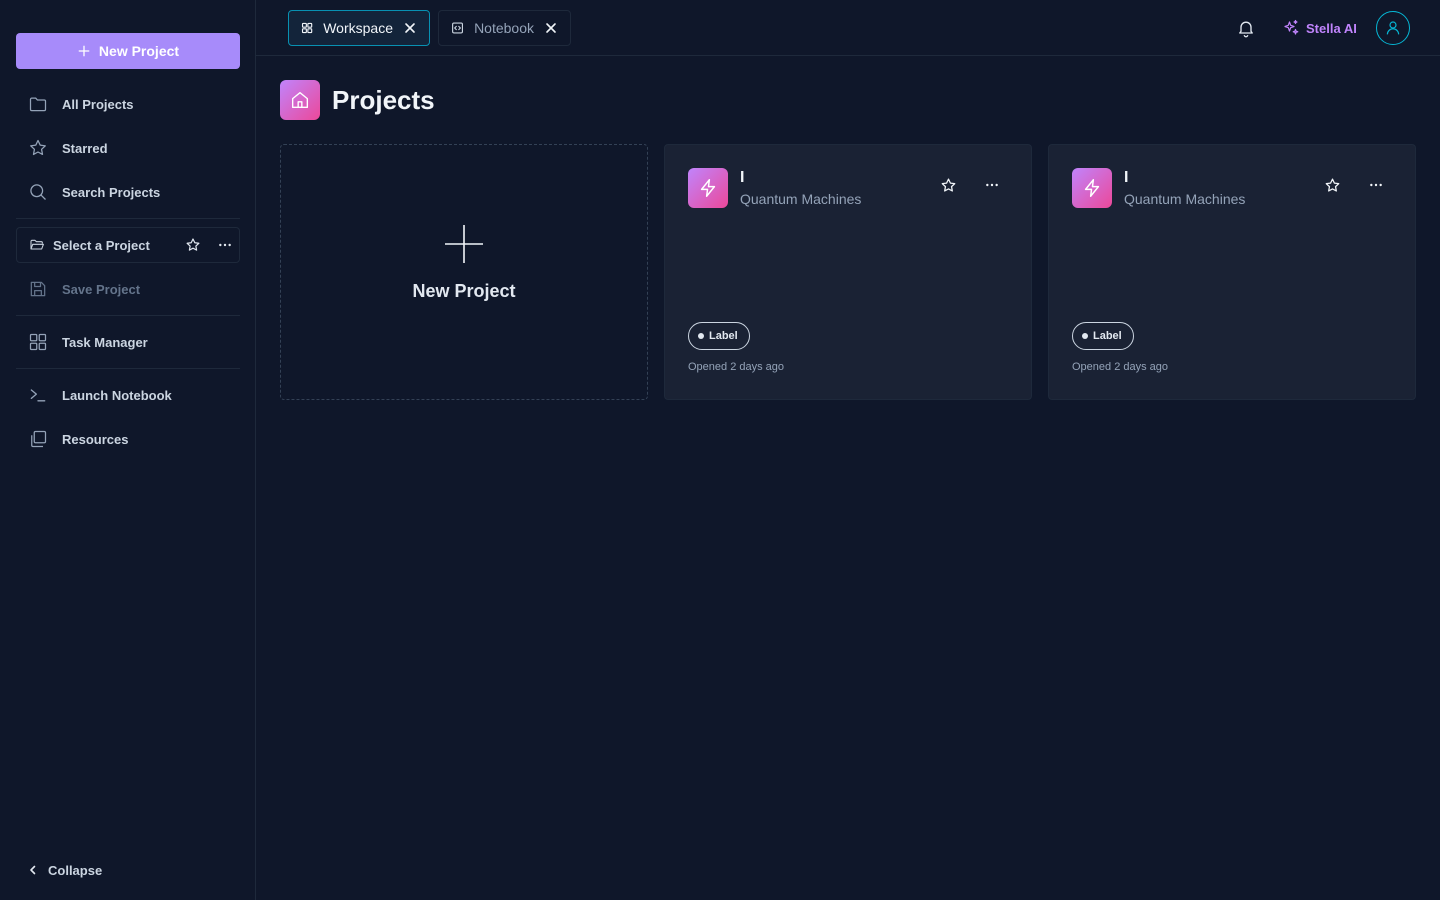 The width and height of the screenshot is (1440, 900). Describe the element at coordinates (95, 439) in the screenshot. I see `sidebar-item-label: Resources` at that location.